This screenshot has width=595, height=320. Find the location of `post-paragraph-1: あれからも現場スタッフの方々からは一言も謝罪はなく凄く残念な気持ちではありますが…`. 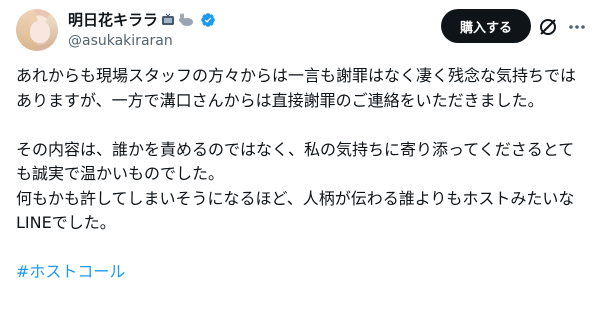

post-paragraph-1: あれからも現場スタッフの方々からは一言も謝罪はなく凄く残念な気持ちではありますが… is located at coordinates (296, 88).